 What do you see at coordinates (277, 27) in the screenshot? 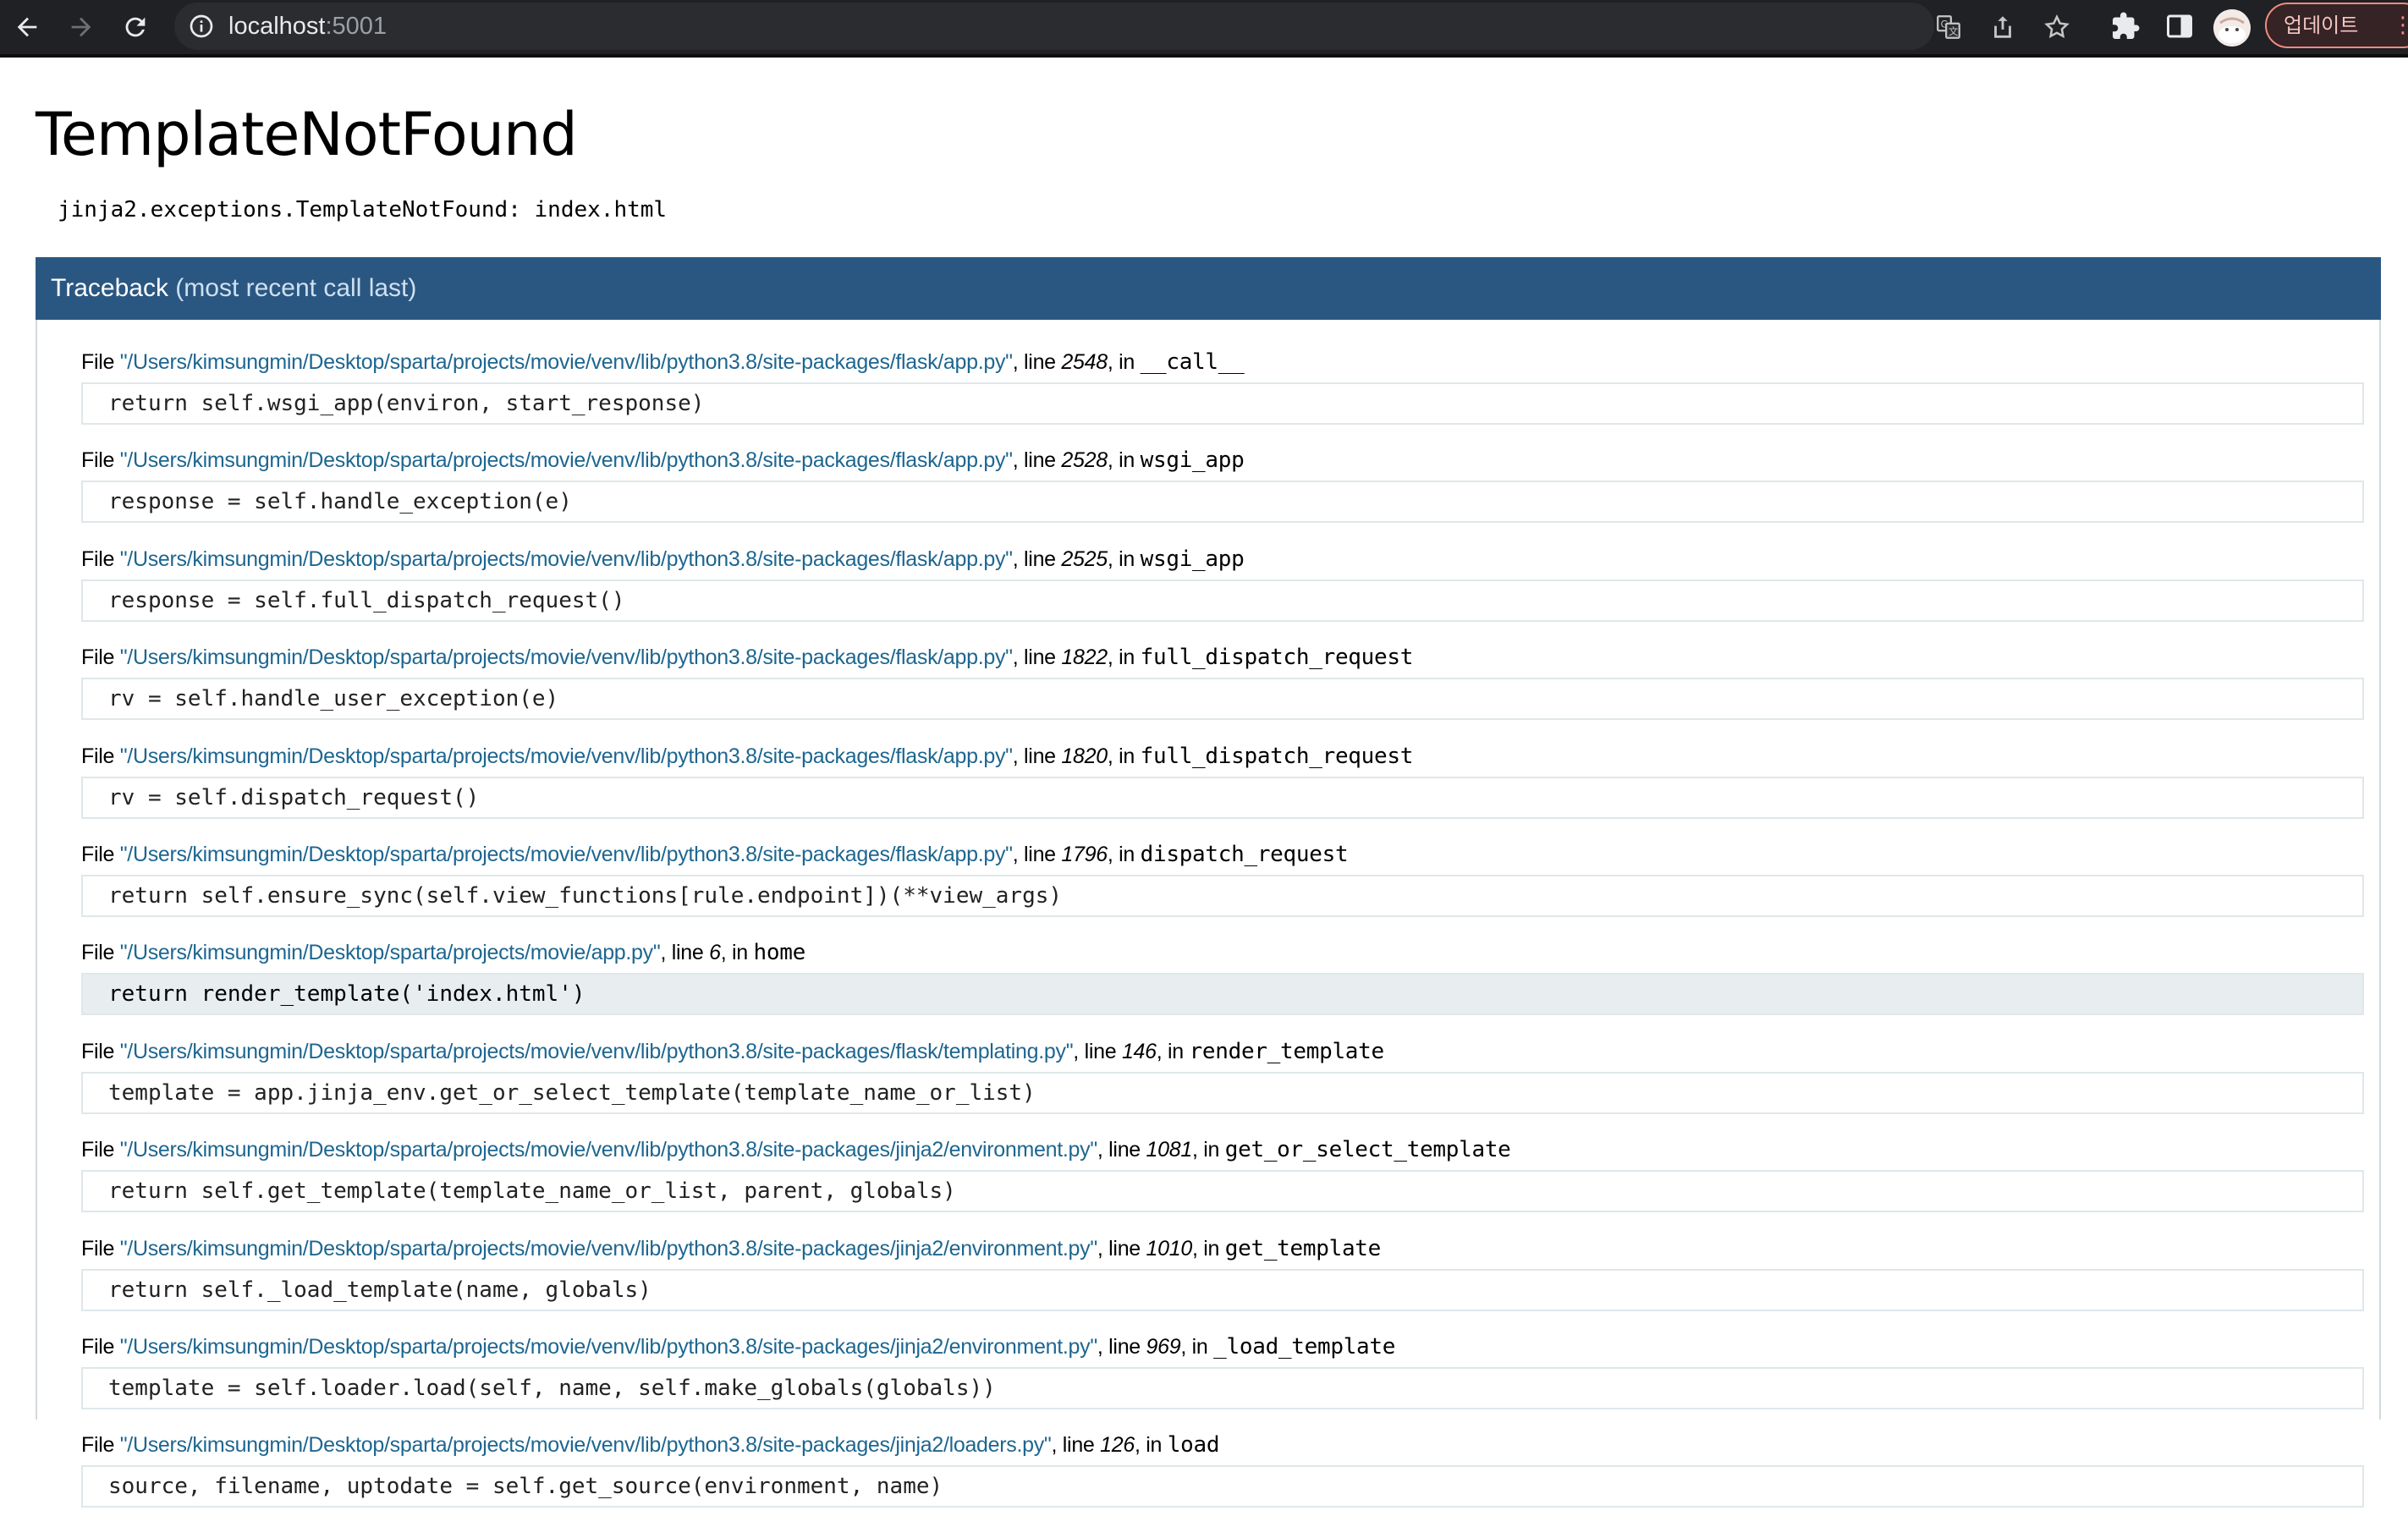
I see `url-host: localhost` at bounding box center [277, 27].